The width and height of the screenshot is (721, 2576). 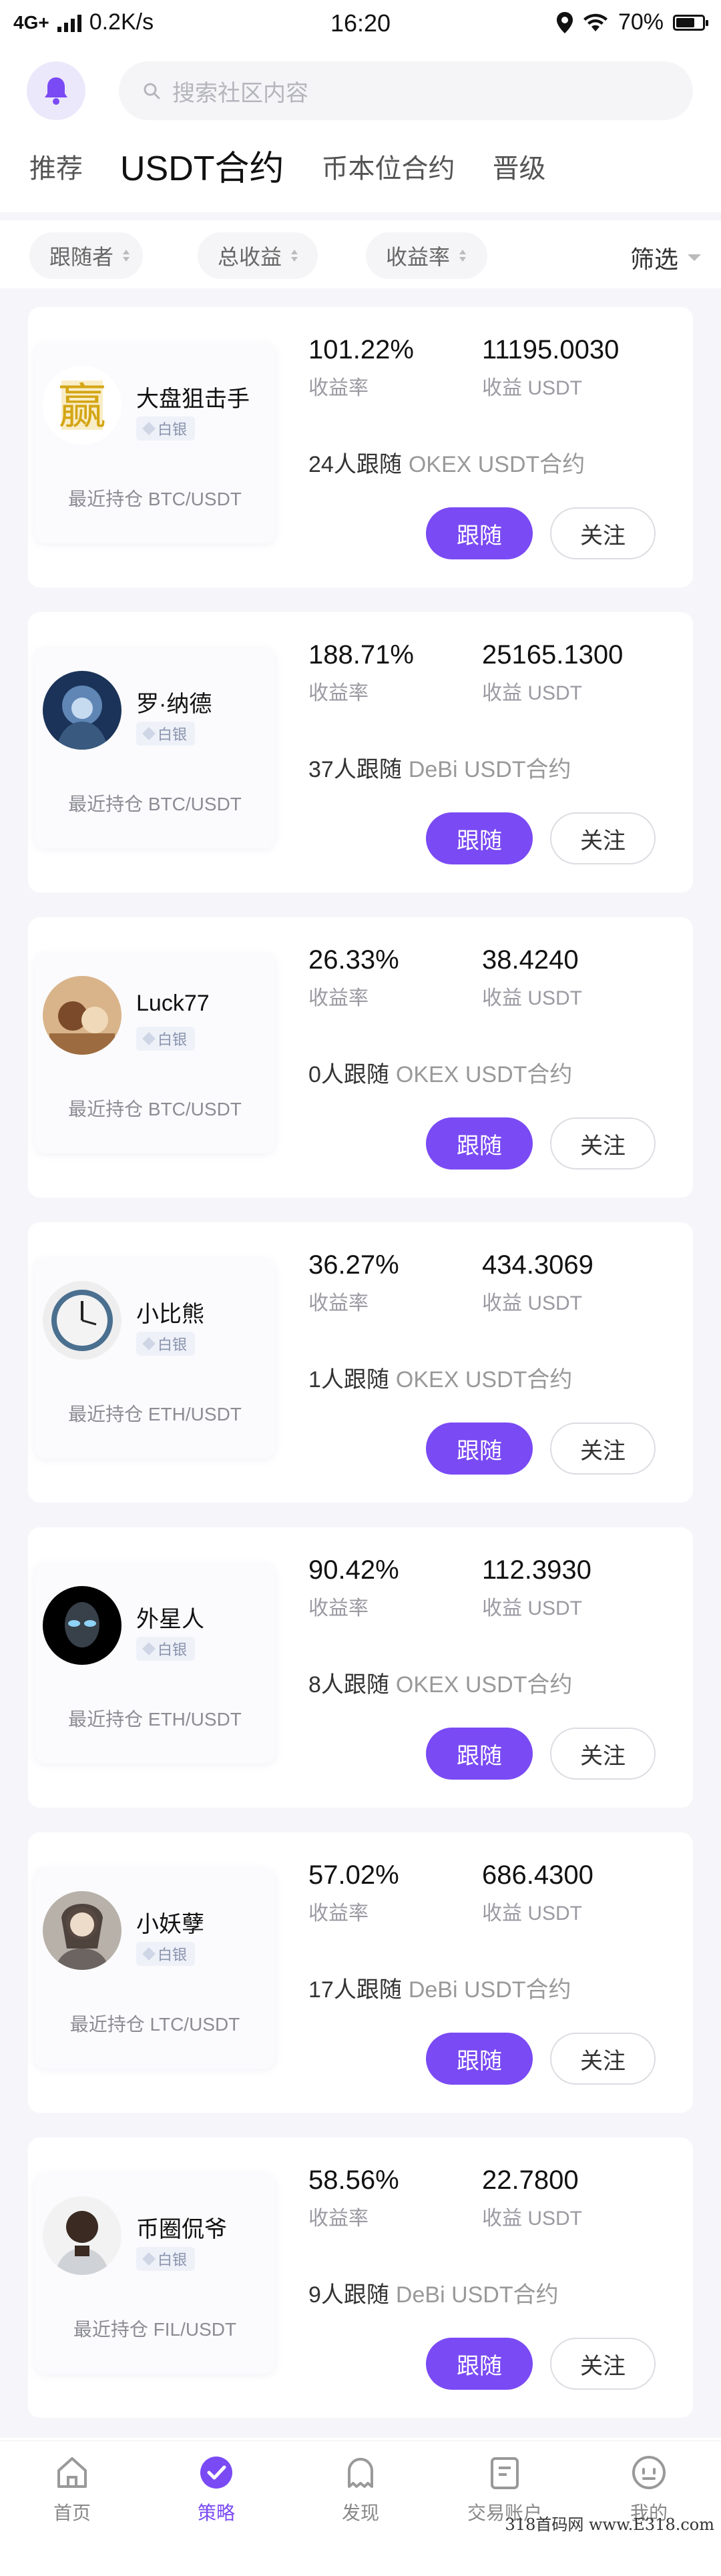 I want to click on tab-promotion: 晋级, so click(x=519, y=169).